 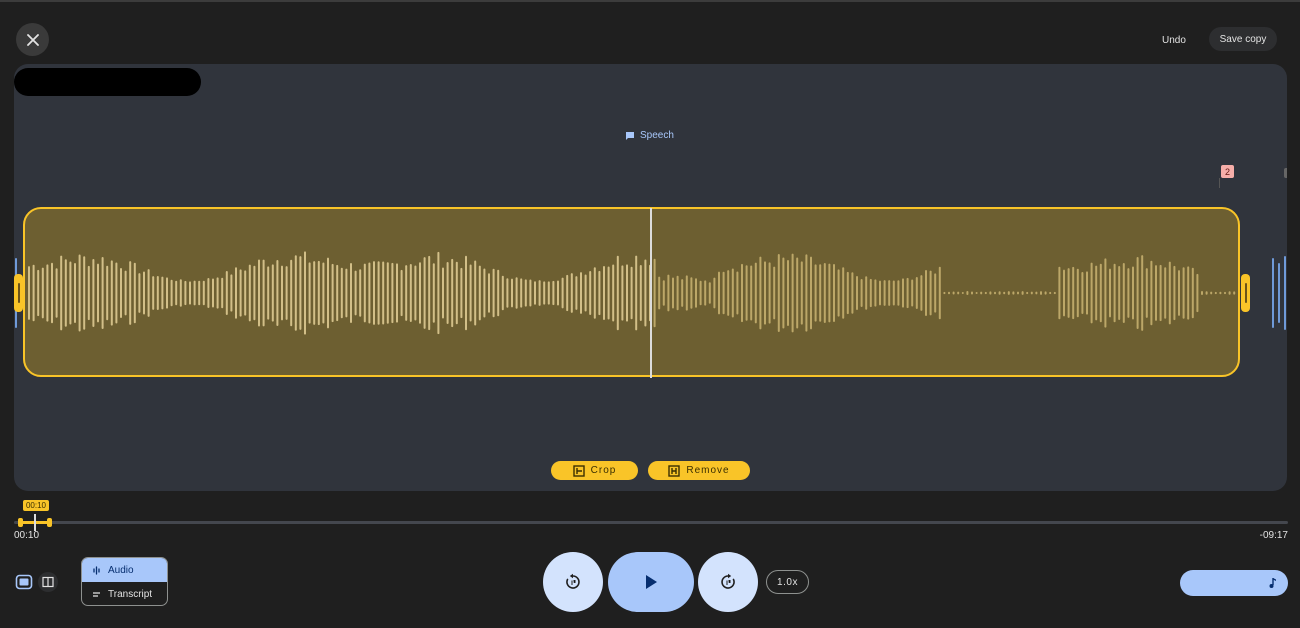 I want to click on transcript-tab: Transcript, so click(x=124, y=593).